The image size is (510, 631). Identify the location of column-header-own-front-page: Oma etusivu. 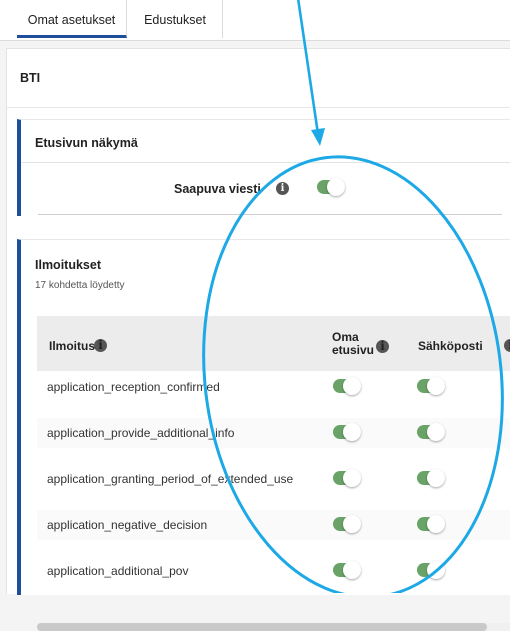
(353, 344).